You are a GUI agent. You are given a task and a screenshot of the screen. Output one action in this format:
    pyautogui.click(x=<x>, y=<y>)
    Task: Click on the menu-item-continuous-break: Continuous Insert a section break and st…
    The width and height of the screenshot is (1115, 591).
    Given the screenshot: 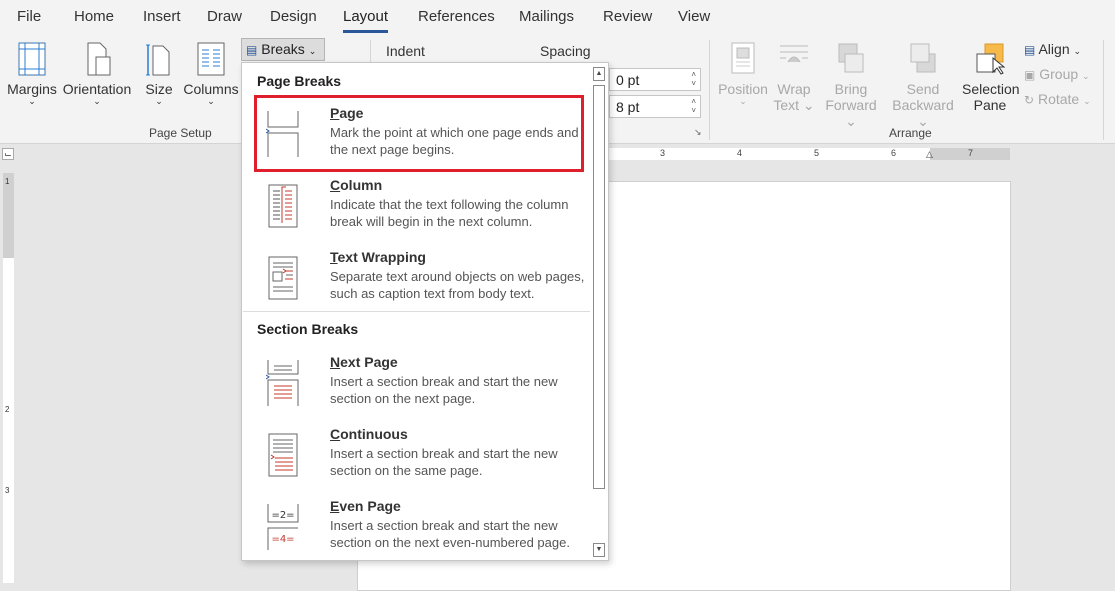 What is the action you would take?
    pyautogui.click(x=421, y=459)
    